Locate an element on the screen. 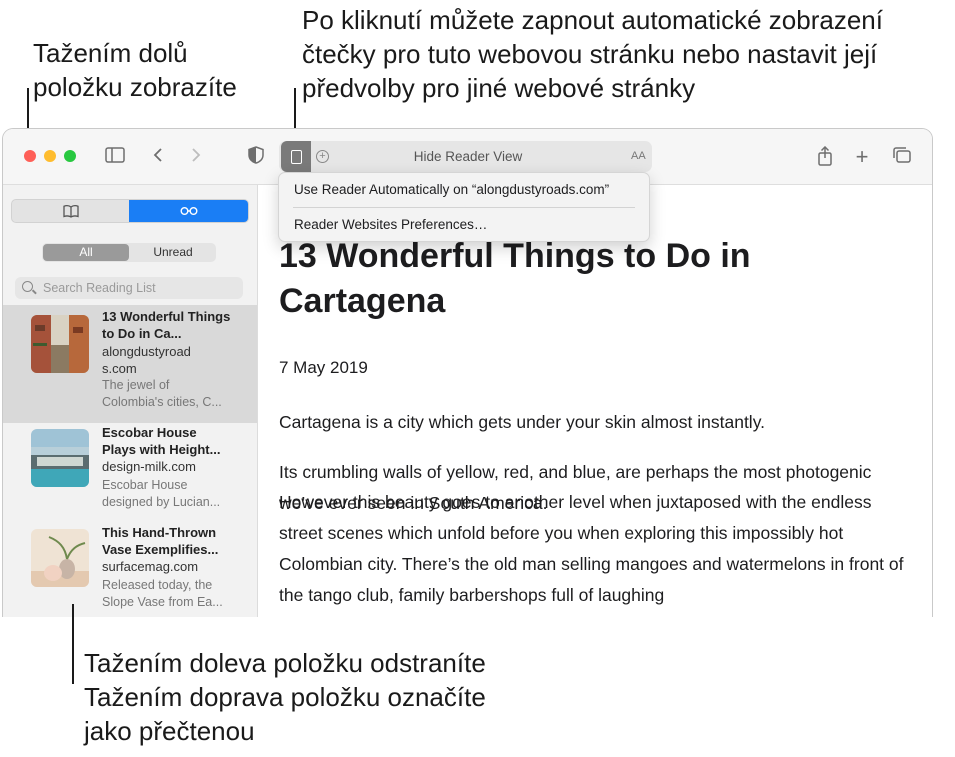  share-icon is located at coordinates (825, 156).